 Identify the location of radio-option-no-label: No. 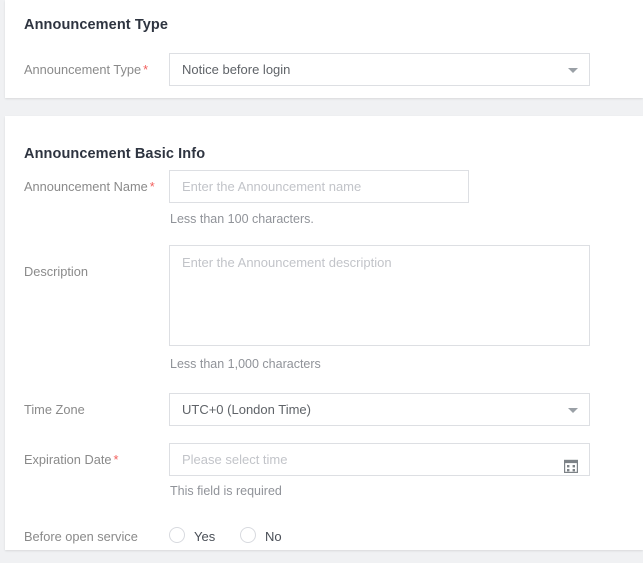
(273, 536).